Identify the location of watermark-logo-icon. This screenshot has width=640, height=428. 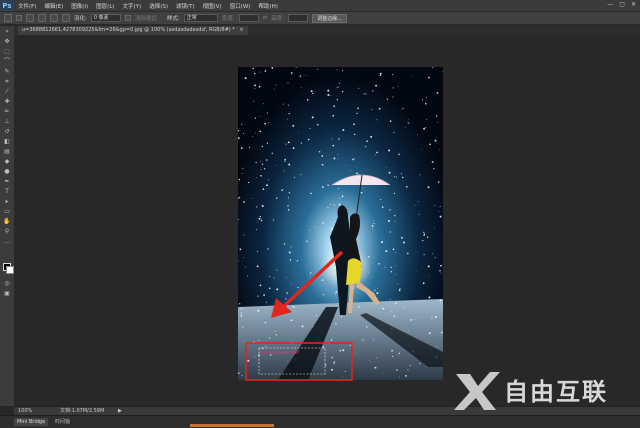
(477, 391).